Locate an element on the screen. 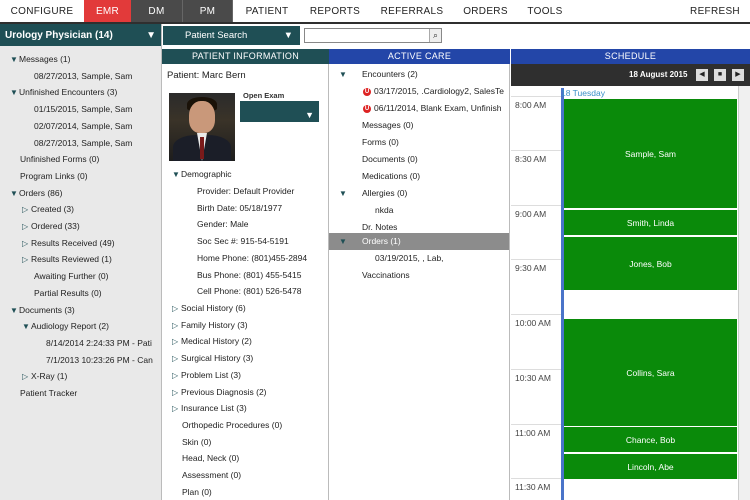 Image resolution: width=750 pixels, height=500 pixels. history-section: ▷ Social History (6) is located at coordinates (209, 308).